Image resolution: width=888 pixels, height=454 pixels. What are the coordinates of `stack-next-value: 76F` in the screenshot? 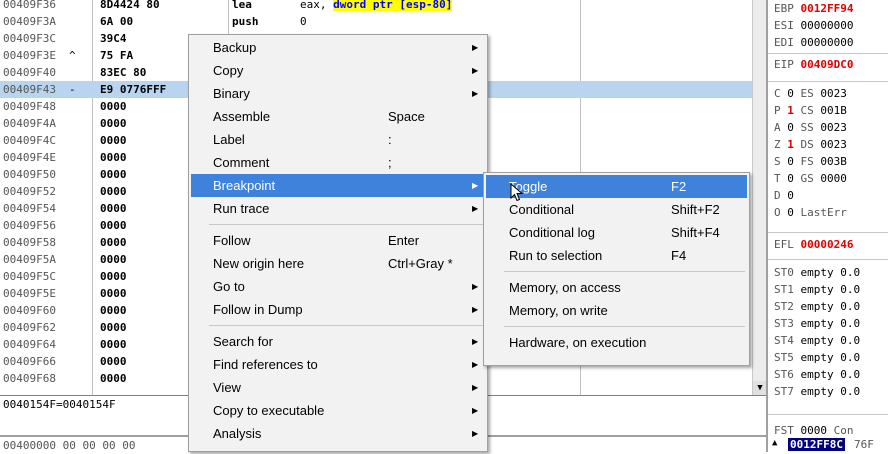 It's located at (864, 444).